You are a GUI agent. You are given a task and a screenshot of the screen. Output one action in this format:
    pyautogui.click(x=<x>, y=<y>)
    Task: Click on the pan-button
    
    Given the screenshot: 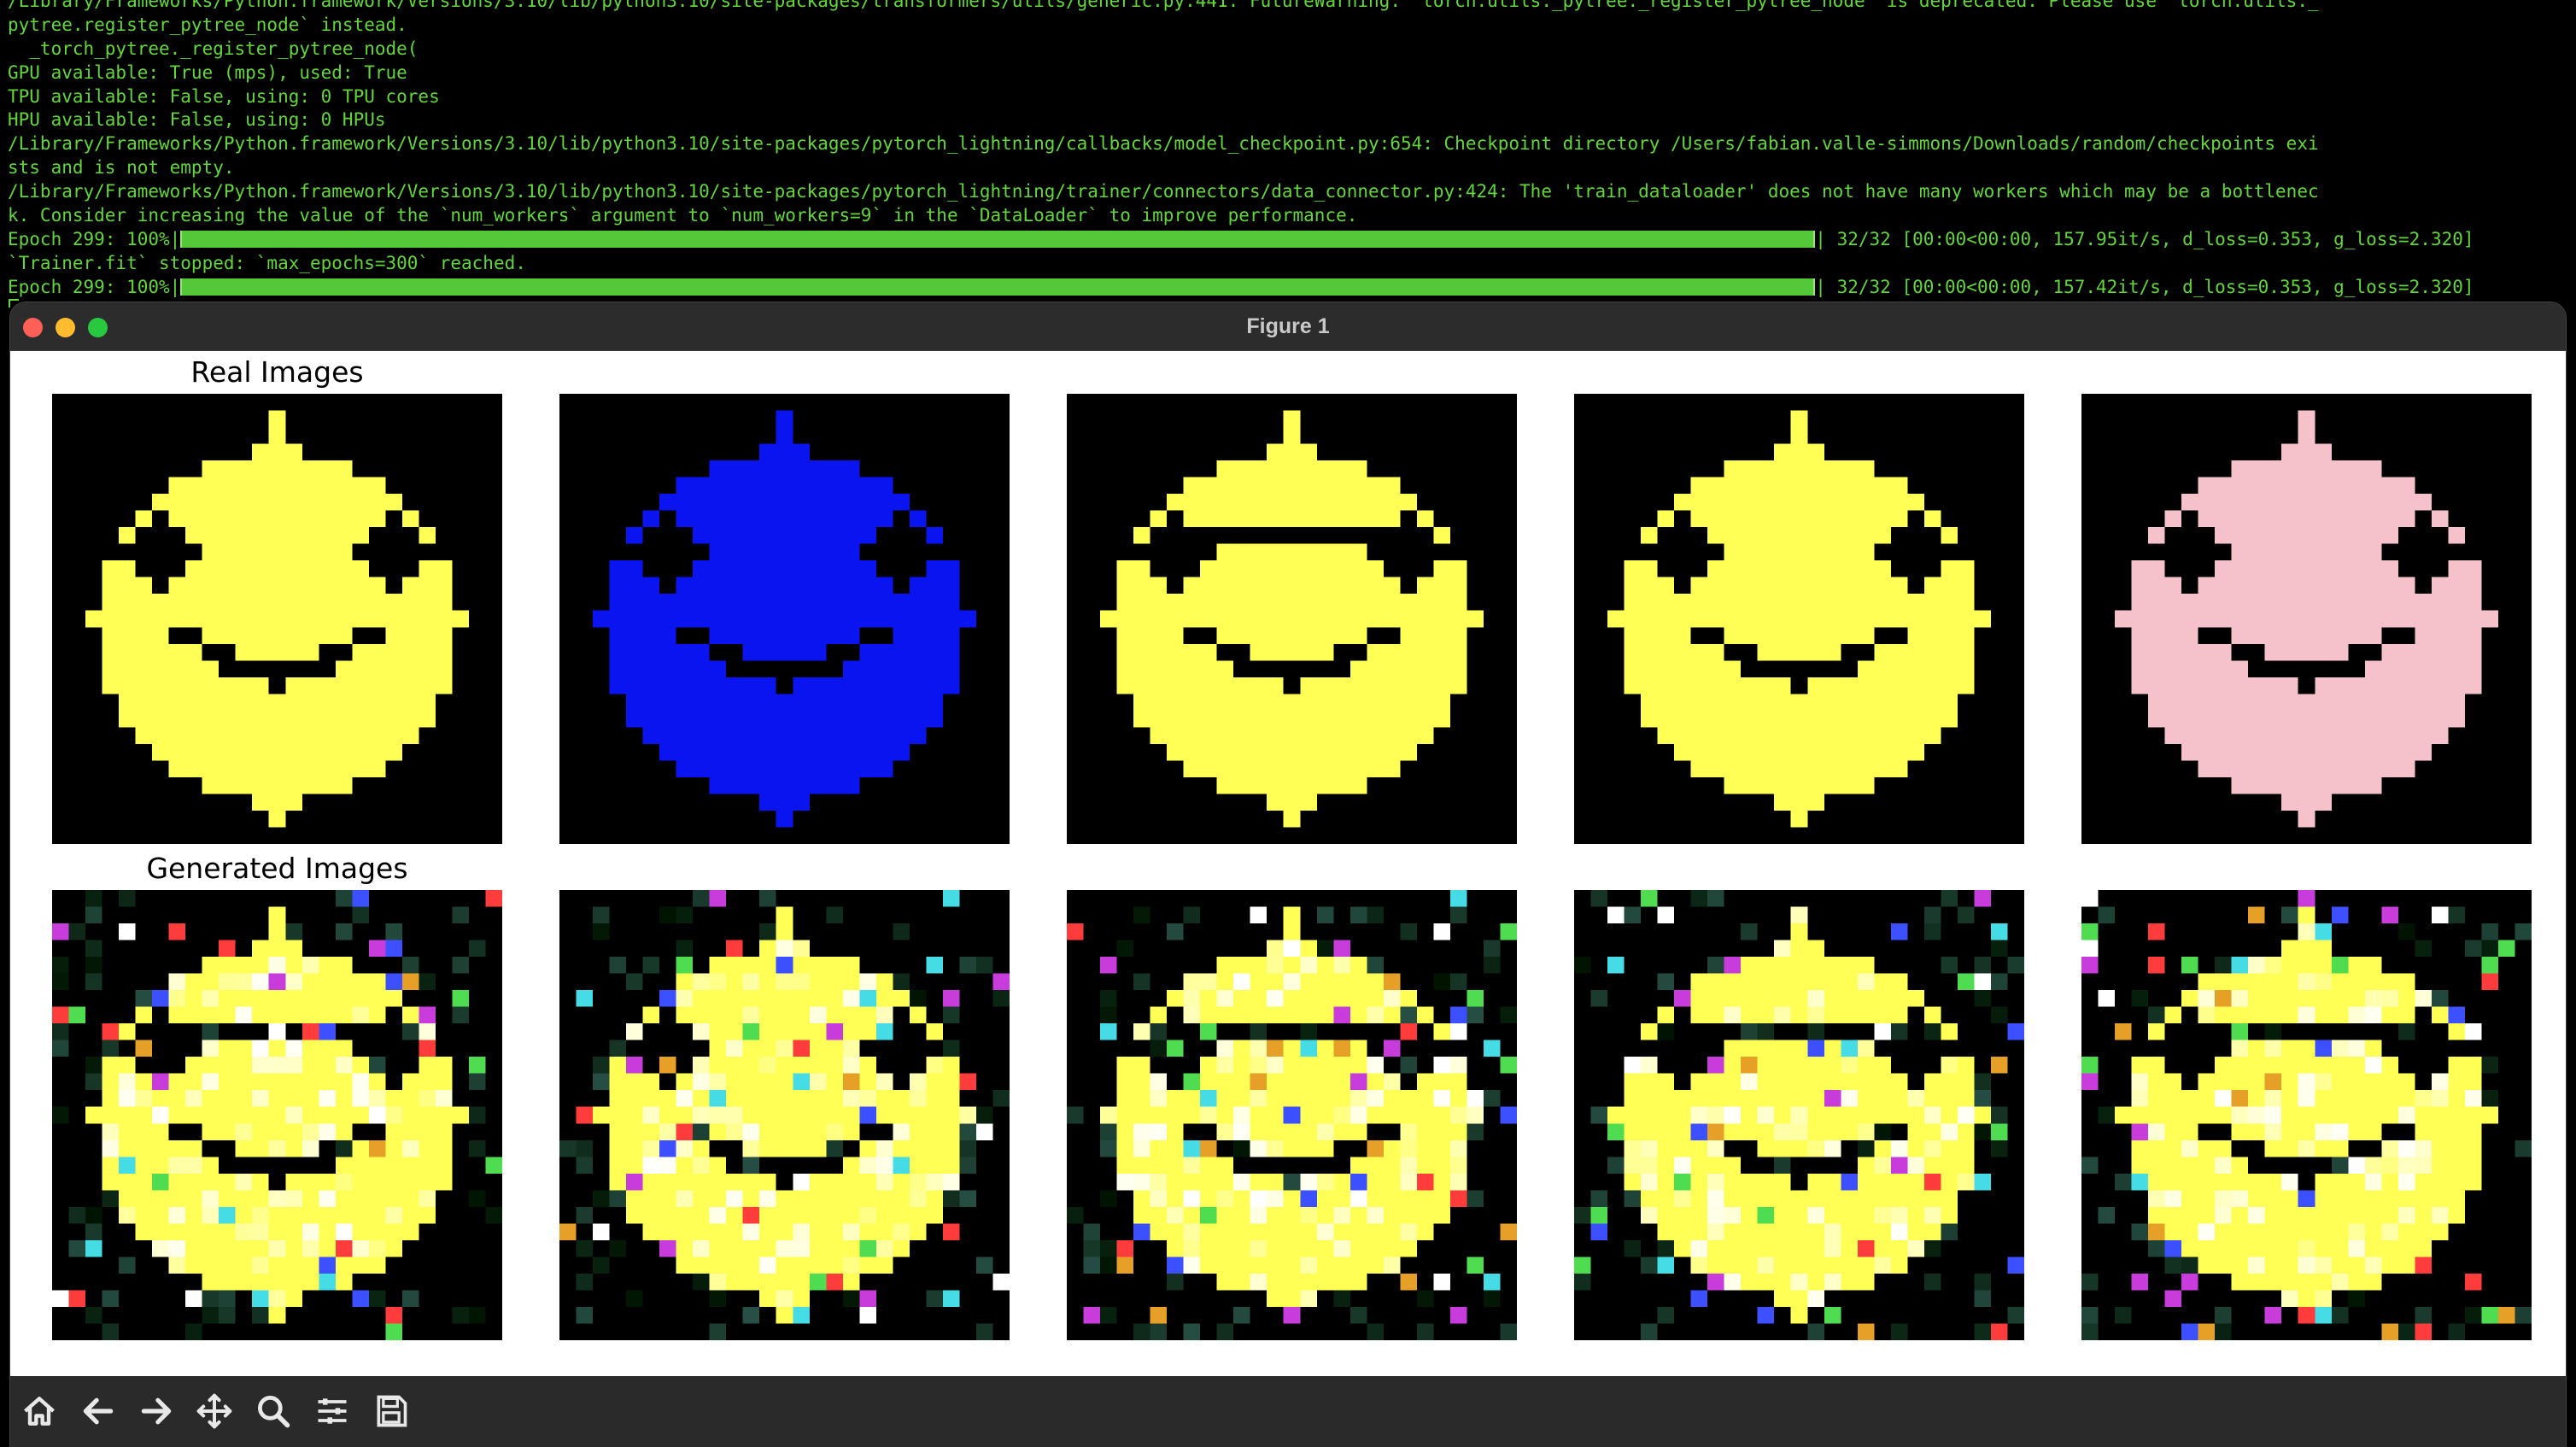 What is the action you would take?
    pyautogui.click(x=214, y=1411)
    